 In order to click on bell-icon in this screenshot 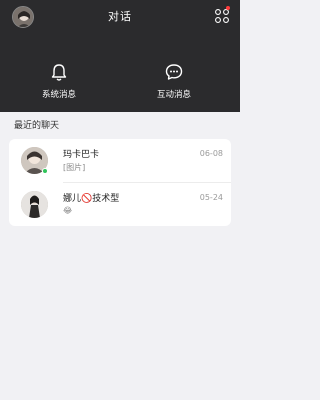, I will do `click(59, 72)`.